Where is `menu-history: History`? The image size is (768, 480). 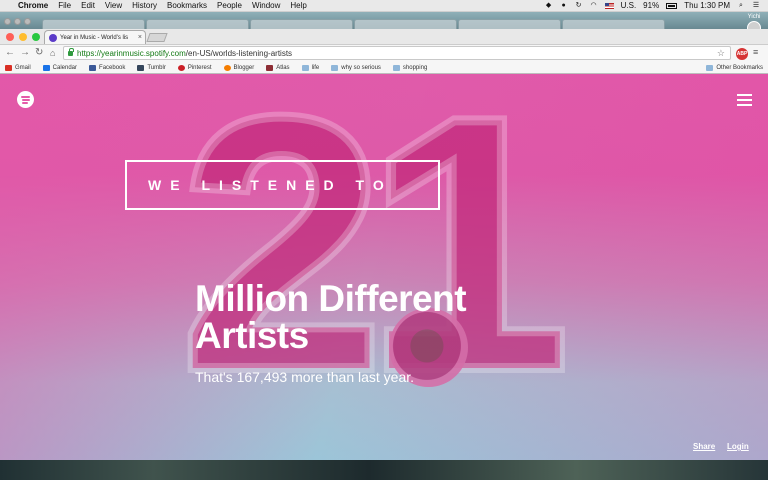 menu-history: History is located at coordinates (144, 5).